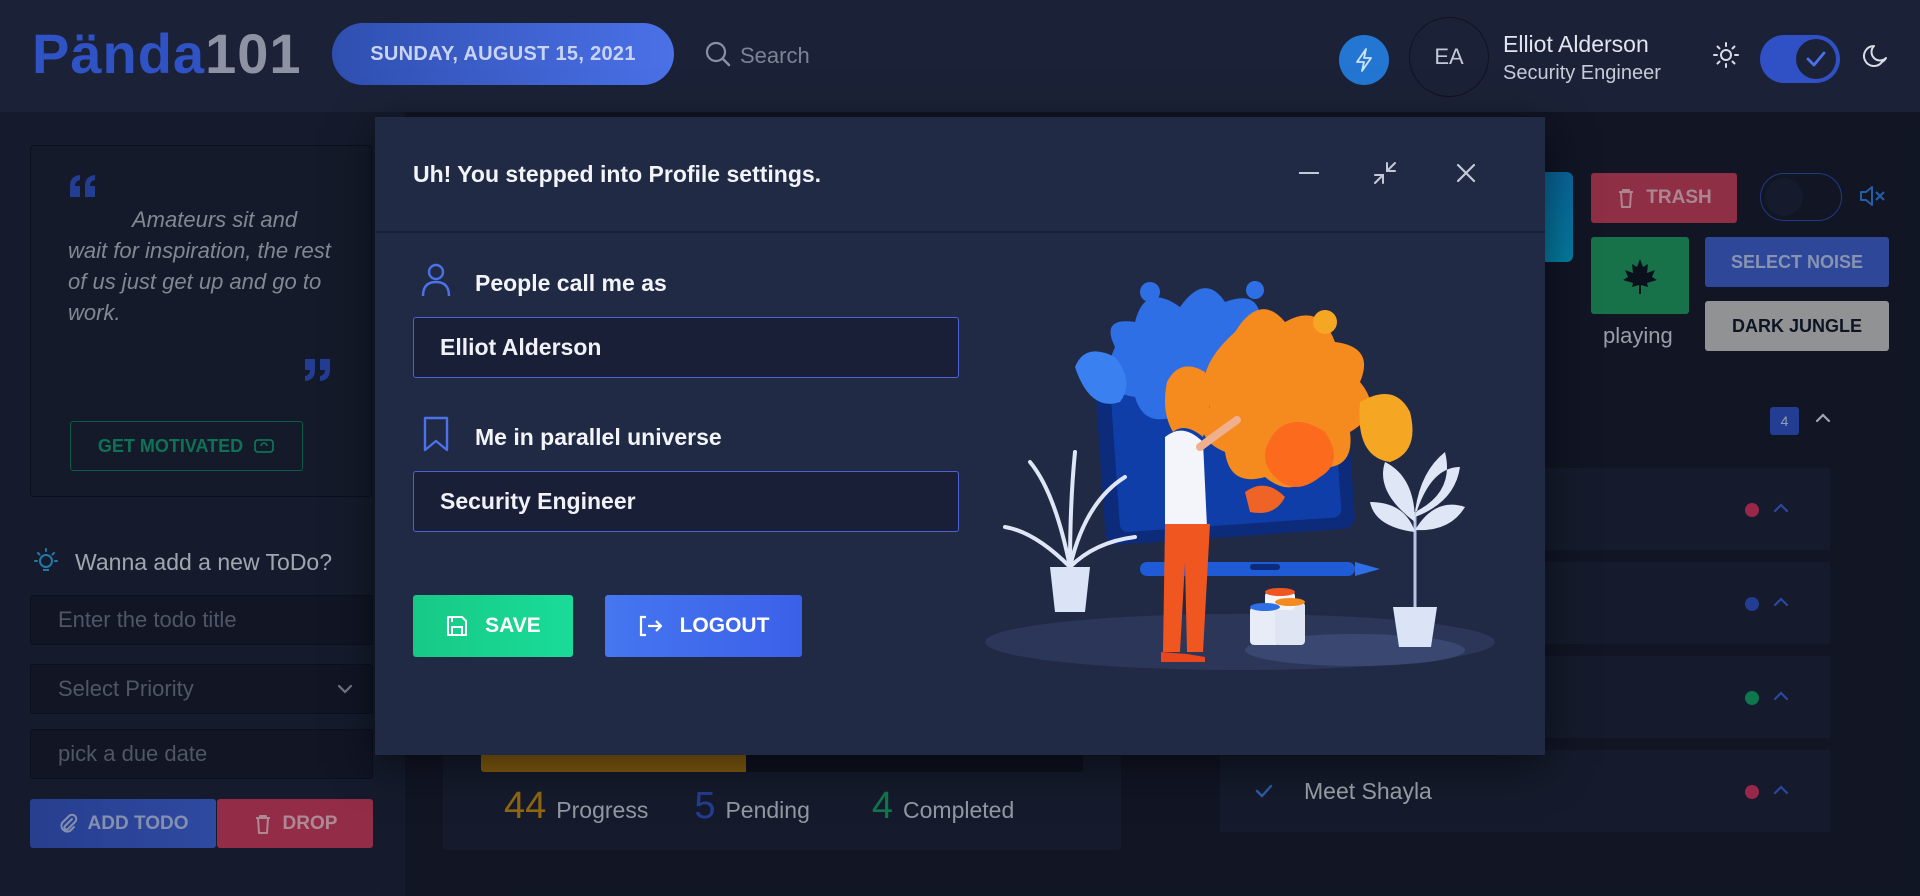  I want to click on logo-text-primary: Pända, so click(119, 53).